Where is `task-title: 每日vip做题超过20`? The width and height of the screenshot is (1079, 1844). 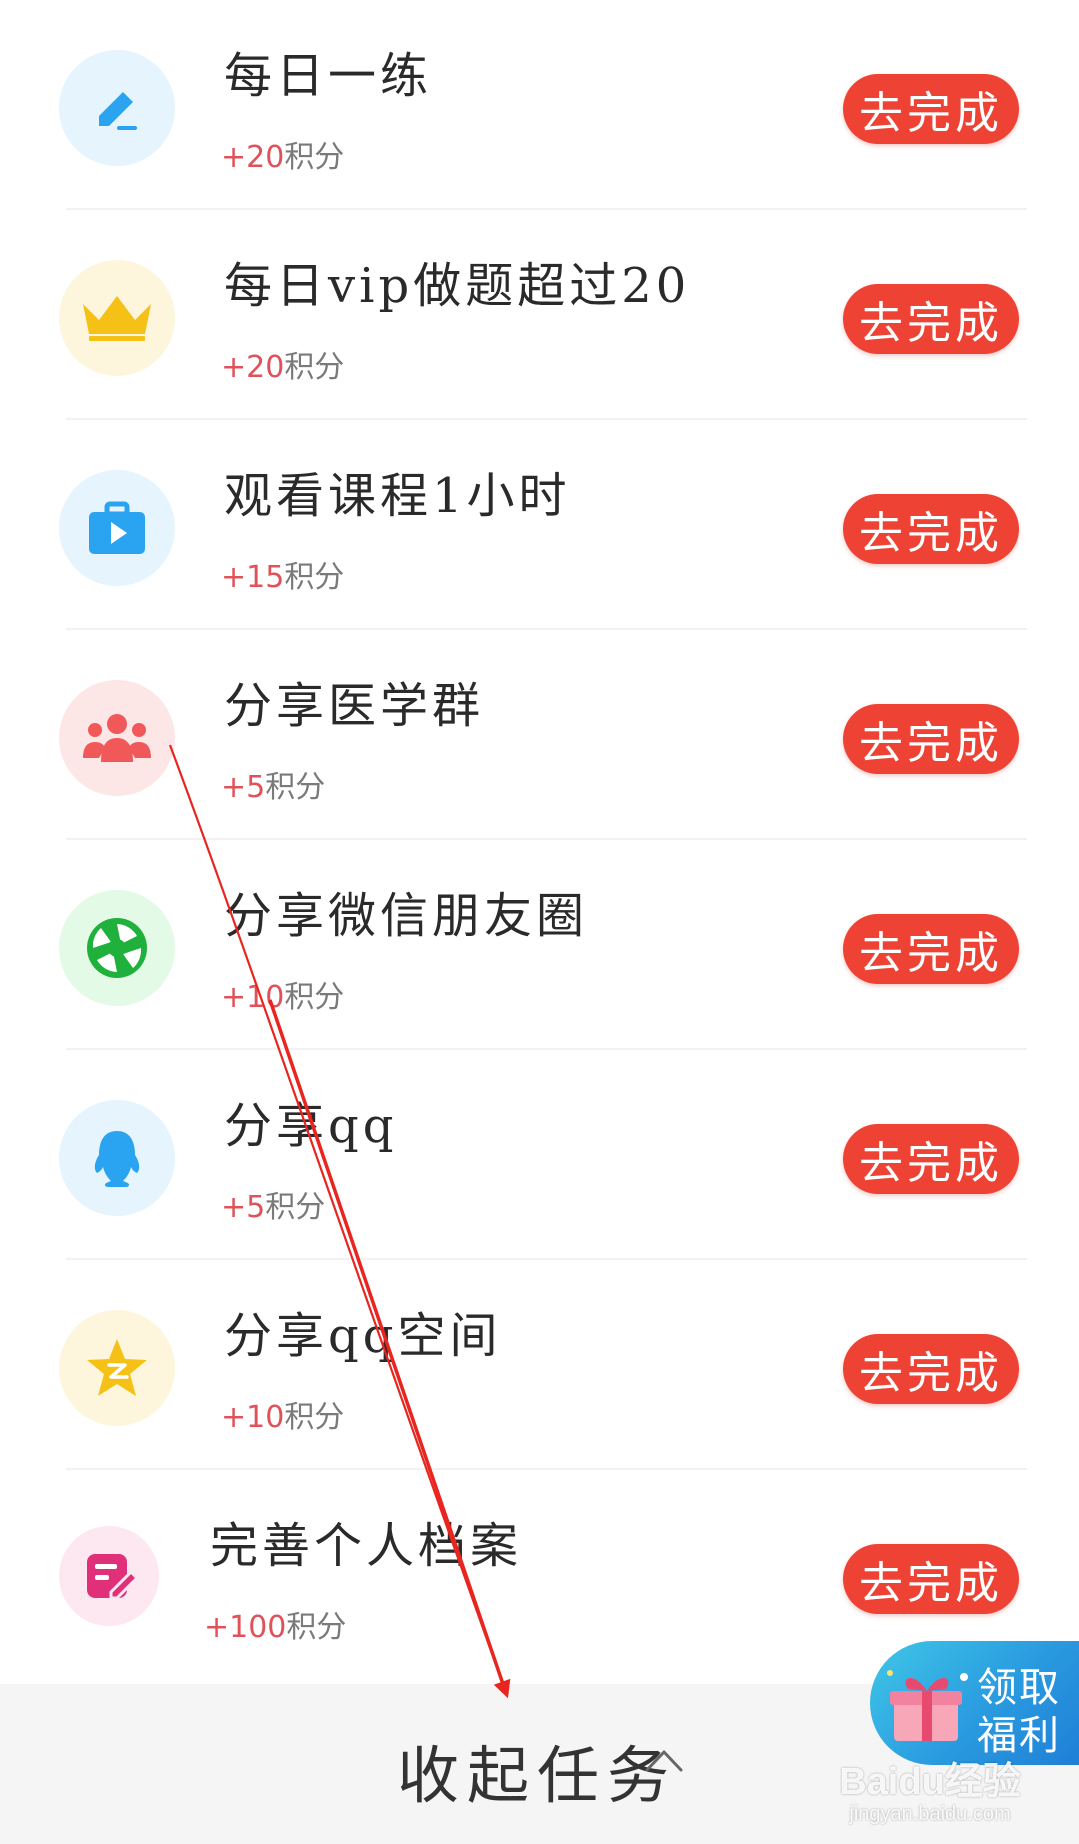 task-title: 每日vip做题超过20 is located at coordinates (457, 286).